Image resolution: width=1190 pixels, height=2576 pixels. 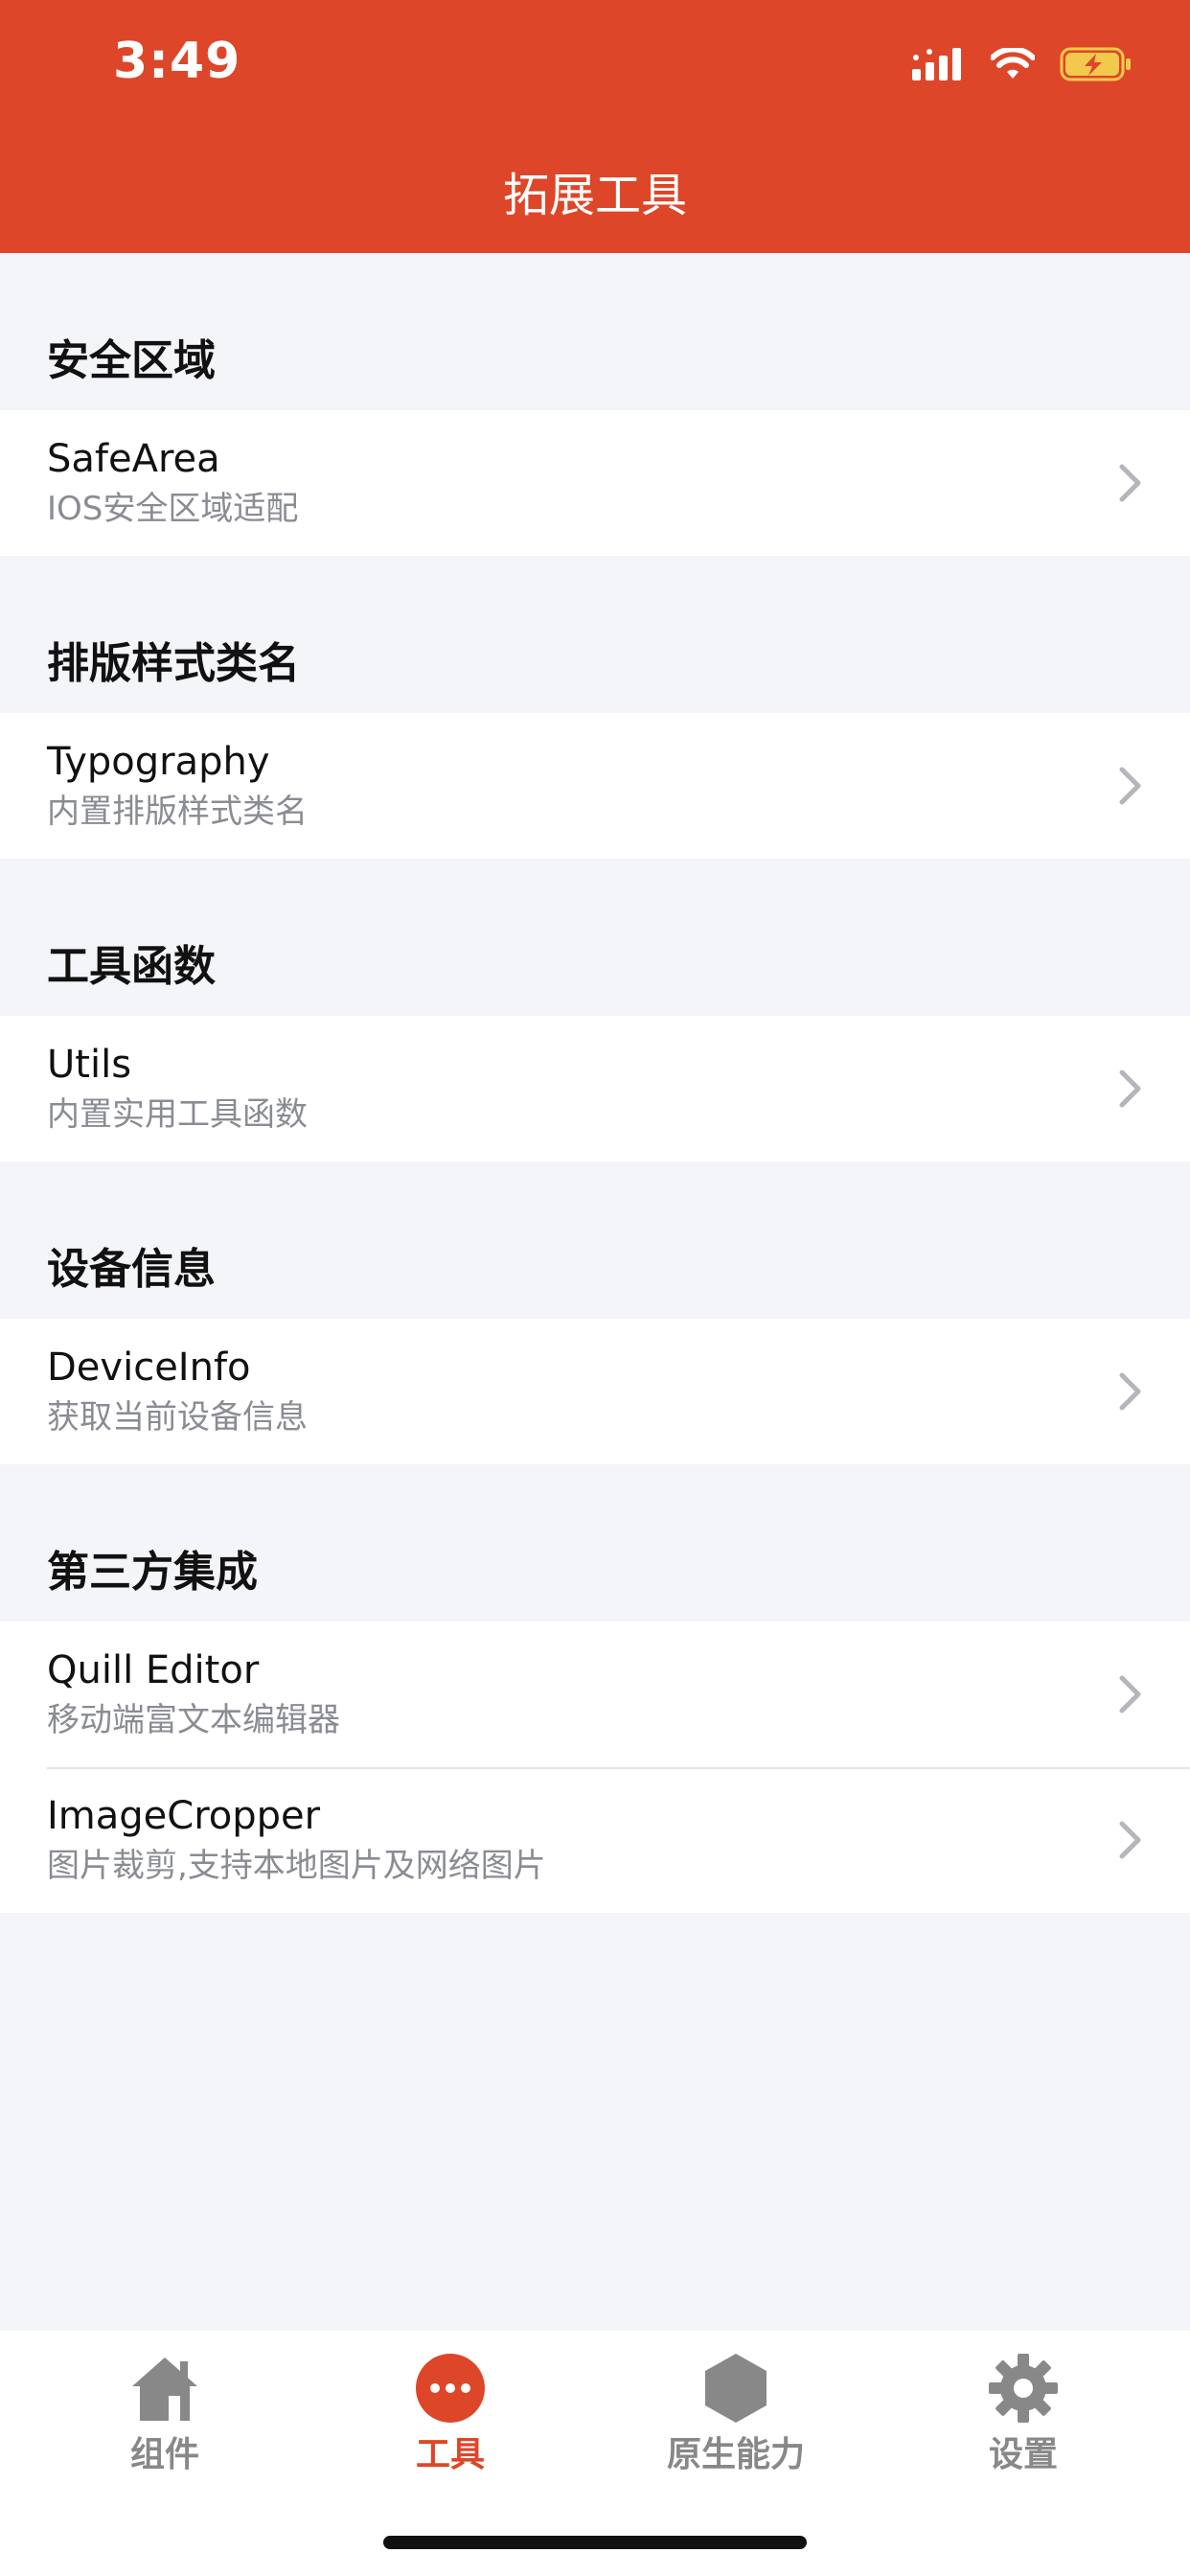 What do you see at coordinates (132, 966) in the screenshot?
I see `section-title-utils: 工具函数` at bounding box center [132, 966].